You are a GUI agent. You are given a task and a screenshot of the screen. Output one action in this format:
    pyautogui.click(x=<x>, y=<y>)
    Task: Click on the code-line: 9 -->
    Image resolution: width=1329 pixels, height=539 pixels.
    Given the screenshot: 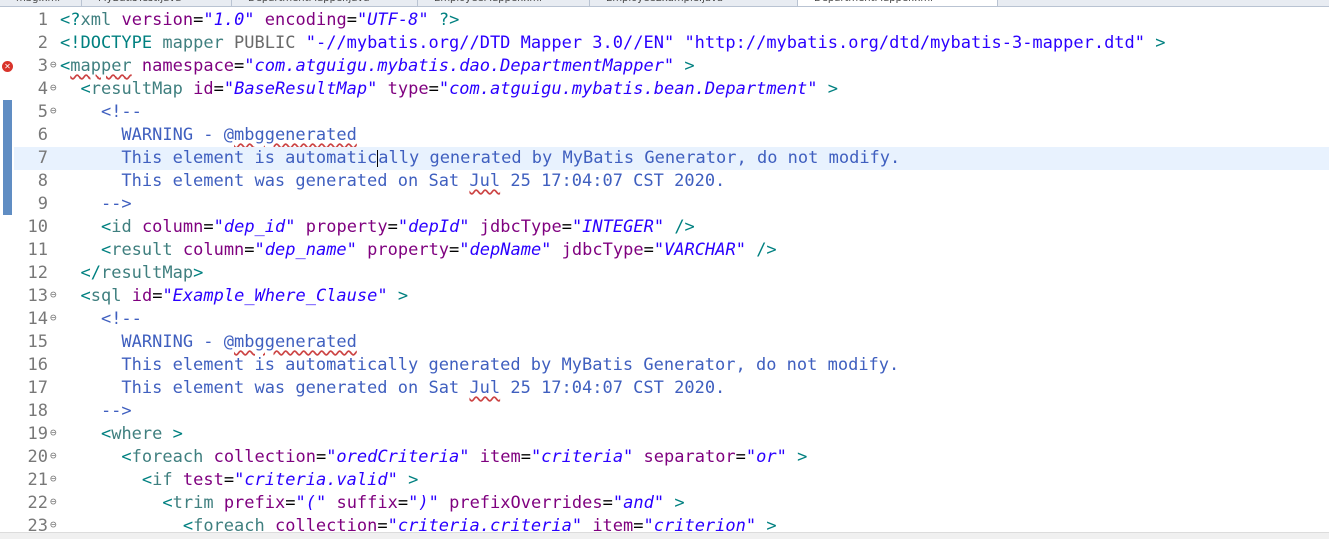 What is the action you would take?
    pyautogui.click(x=671, y=204)
    